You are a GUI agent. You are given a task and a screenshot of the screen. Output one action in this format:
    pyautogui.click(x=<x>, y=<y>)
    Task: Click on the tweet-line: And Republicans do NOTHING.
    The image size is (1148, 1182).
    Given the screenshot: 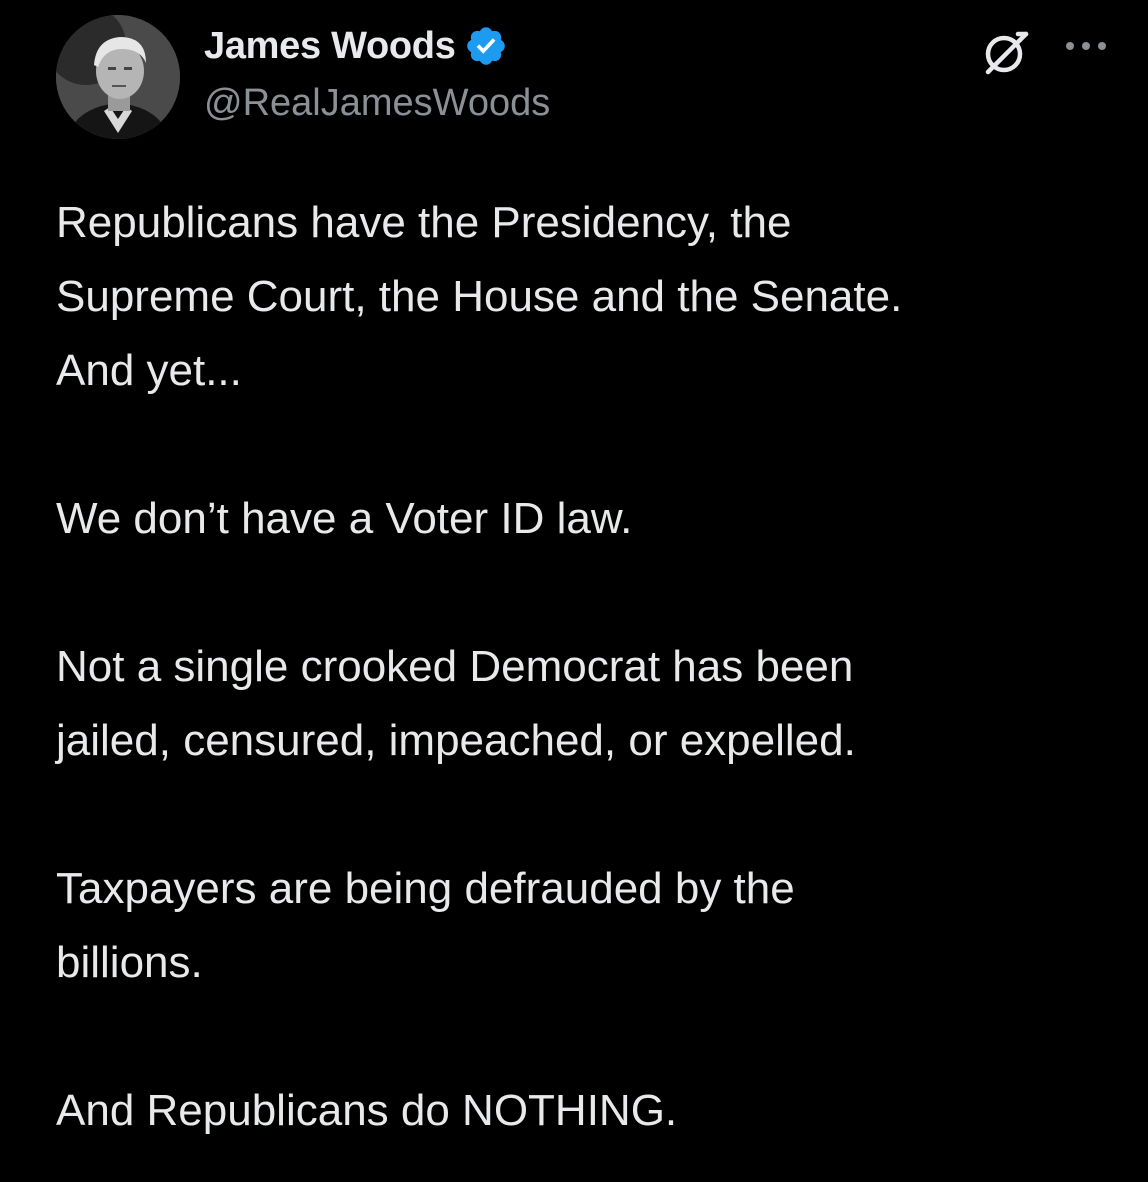 What is the action you would take?
    pyautogui.click(x=367, y=1110)
    